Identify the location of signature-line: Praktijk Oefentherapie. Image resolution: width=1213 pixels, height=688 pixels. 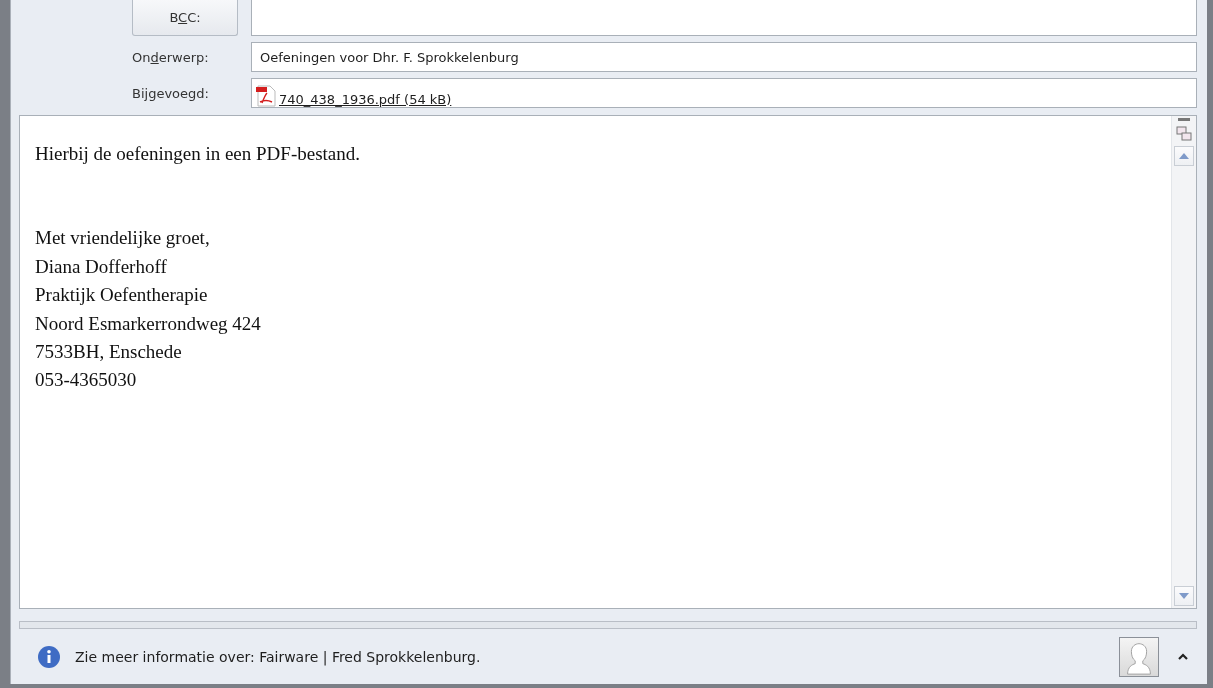
(122, 295).